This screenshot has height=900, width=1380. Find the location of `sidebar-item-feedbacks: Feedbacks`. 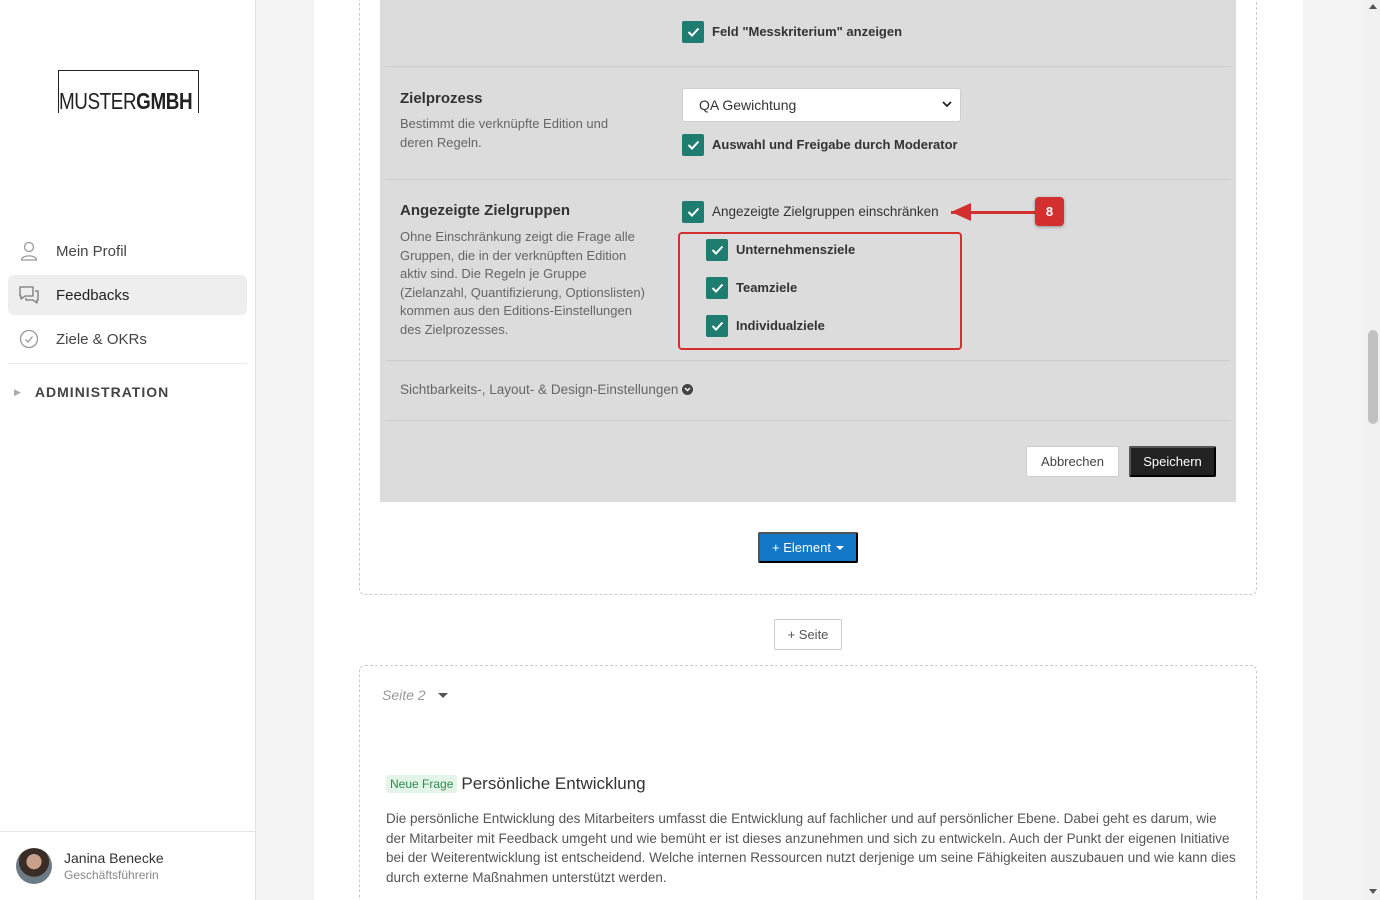

sidebar-item-feedbacks: Feedbacks is located at coordinates (127, 295).